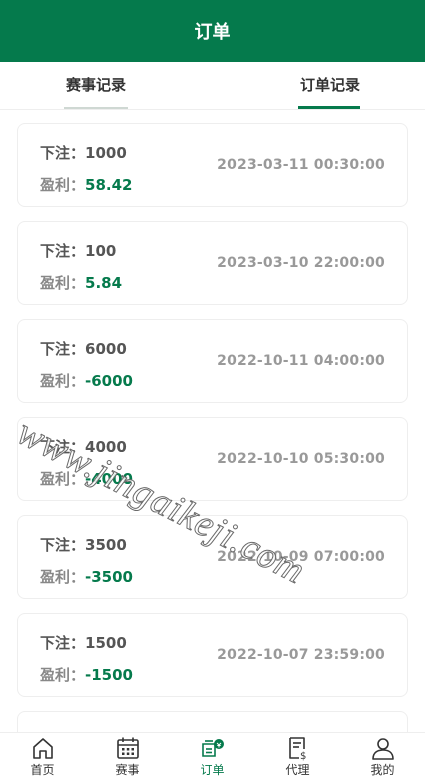  Describe the element at coordinates (297, 749) in the screenshot. I see `agent-icon: $` at that location.